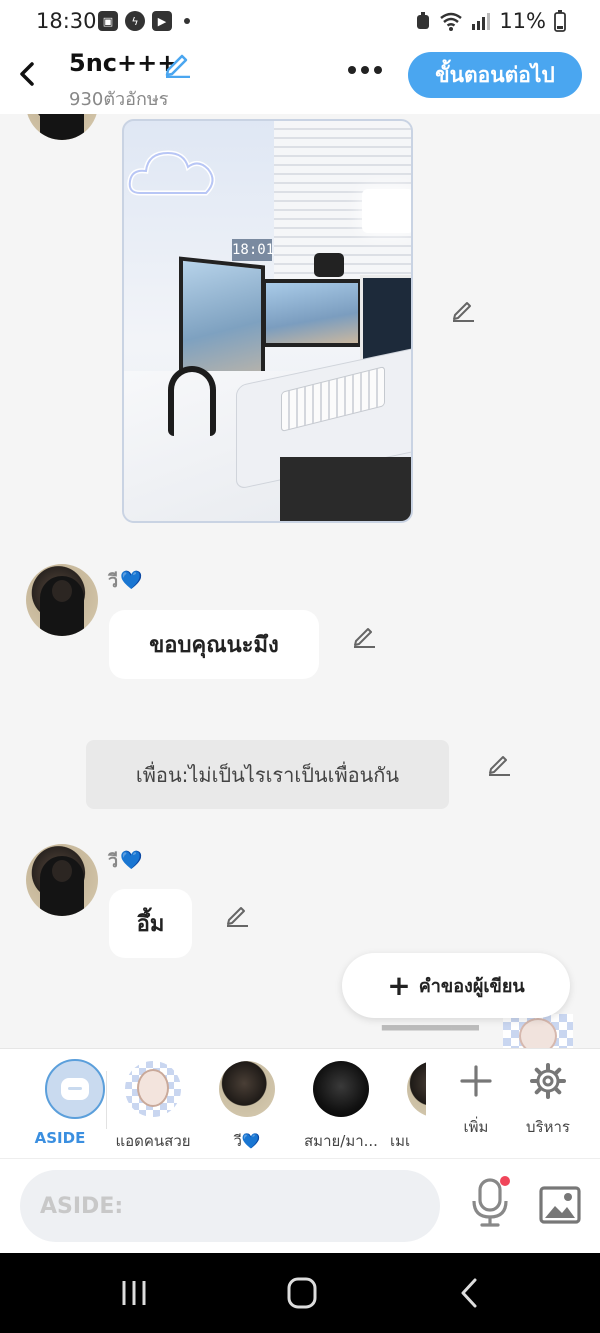  I want to click on home-icon, so click(302, 1293).